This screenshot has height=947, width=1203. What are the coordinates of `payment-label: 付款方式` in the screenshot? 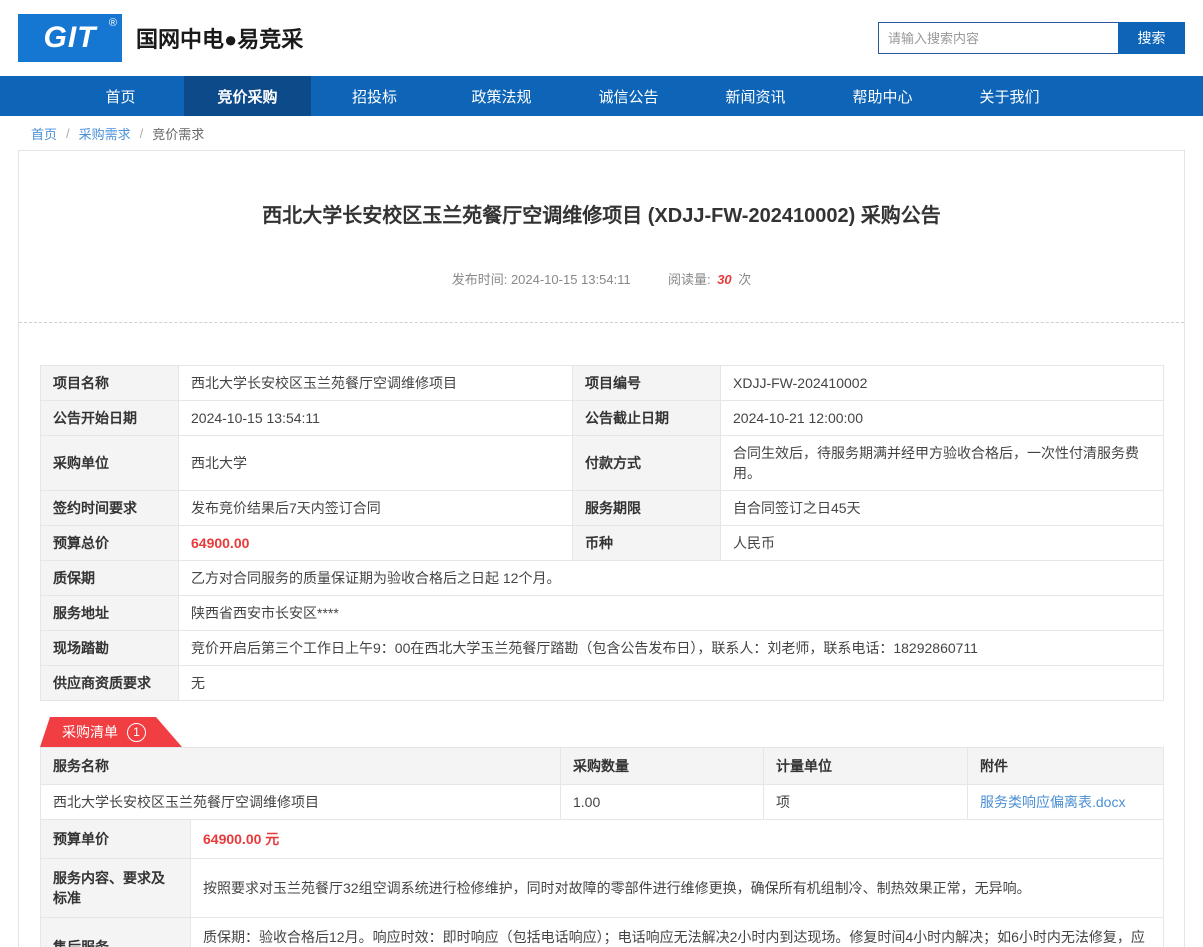 It's located at (646, 463).